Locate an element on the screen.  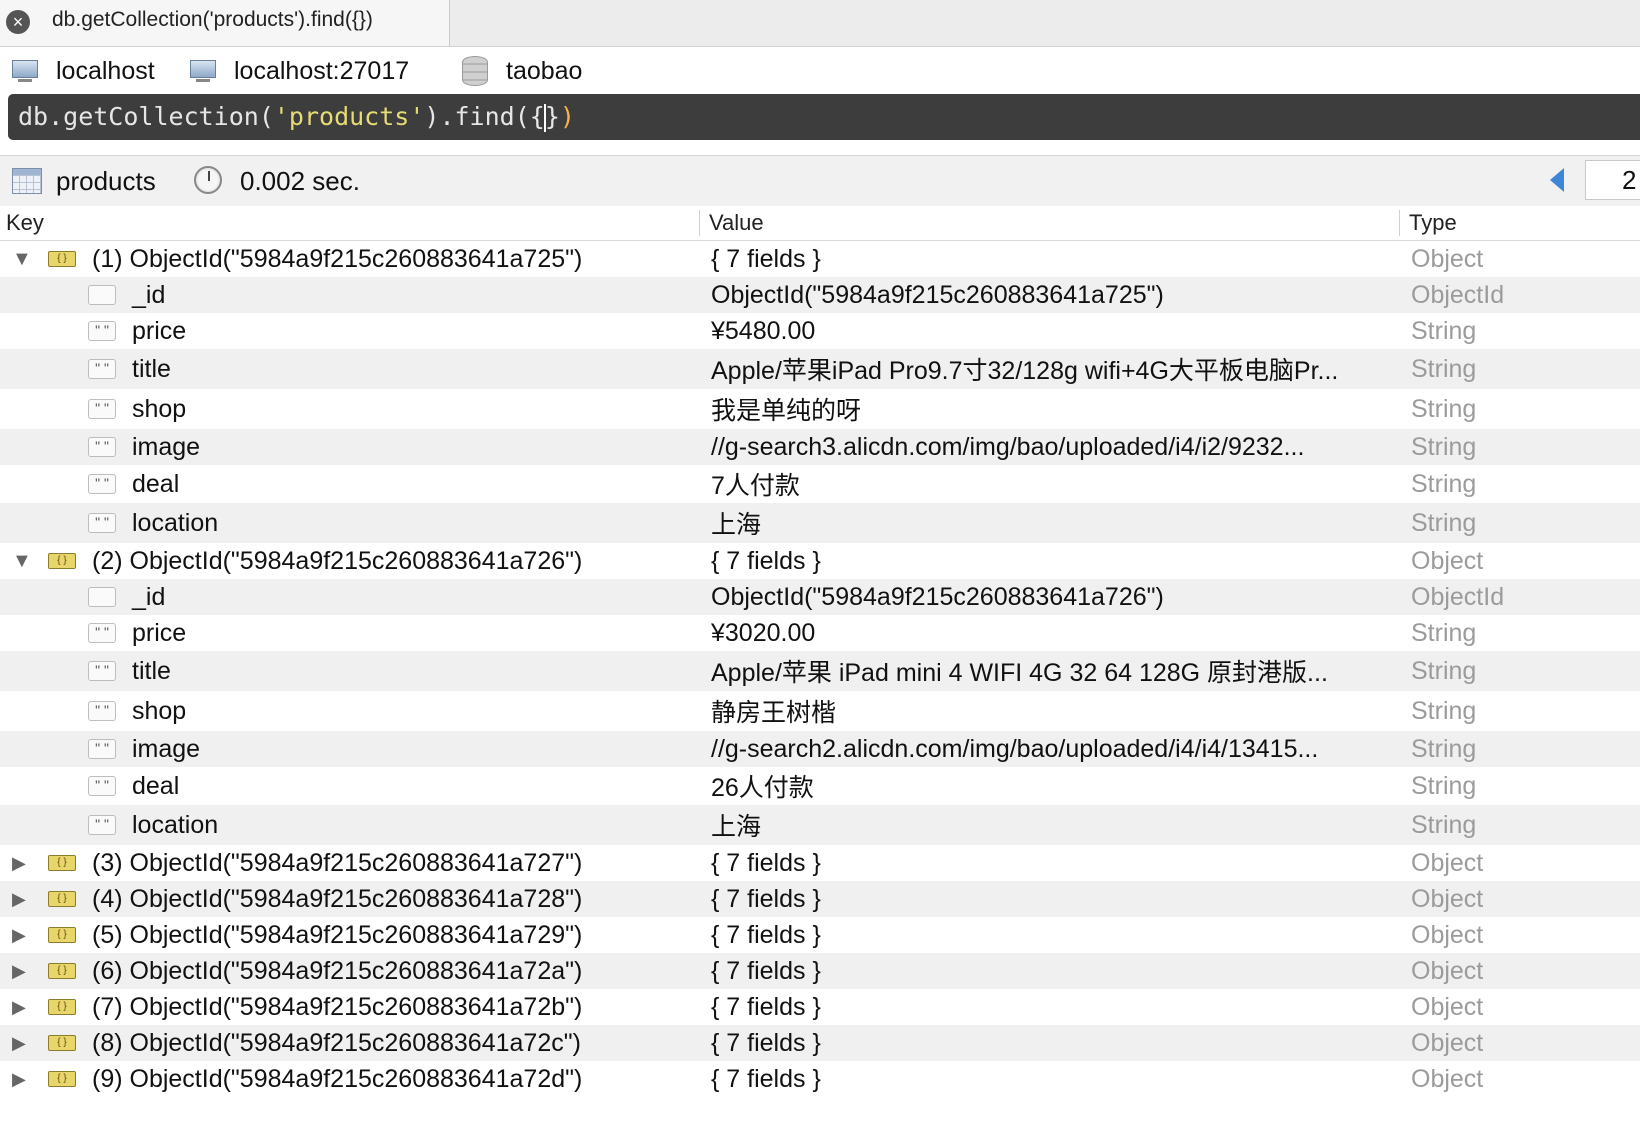
query-prefix: db.getCollection( is located at coordinates (146, 116).